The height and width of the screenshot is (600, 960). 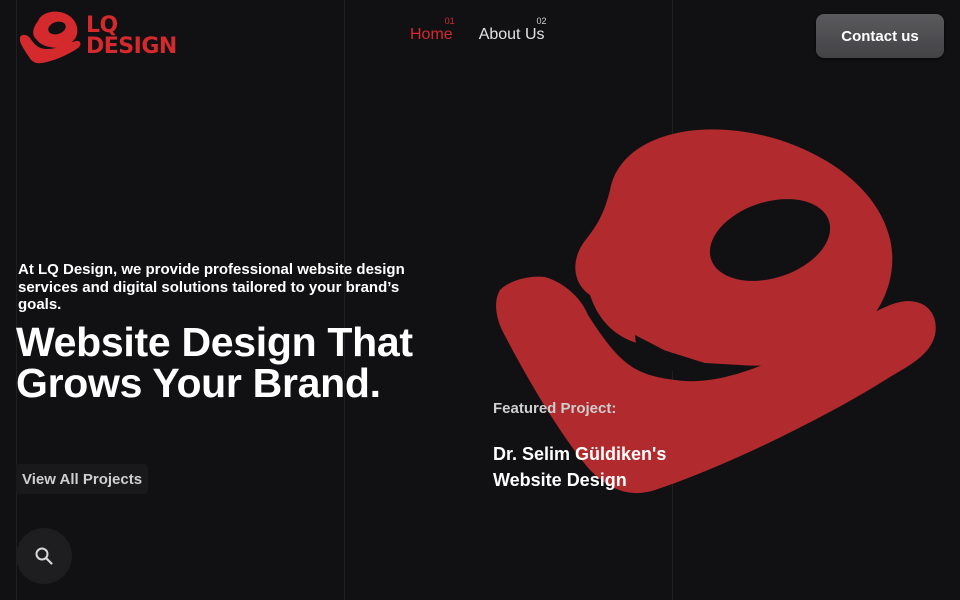 I want to click on brand-name: LQ DESIGN, so click(x=131, y=36).